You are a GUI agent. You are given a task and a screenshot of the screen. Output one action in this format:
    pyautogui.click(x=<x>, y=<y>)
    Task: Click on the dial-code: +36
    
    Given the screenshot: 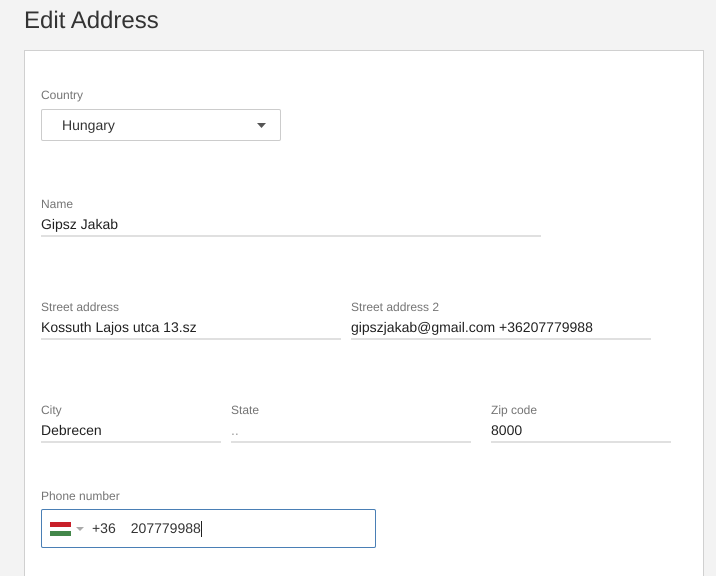 What is the action you would take?
    pyautogui.click(x=104, y=528)
    